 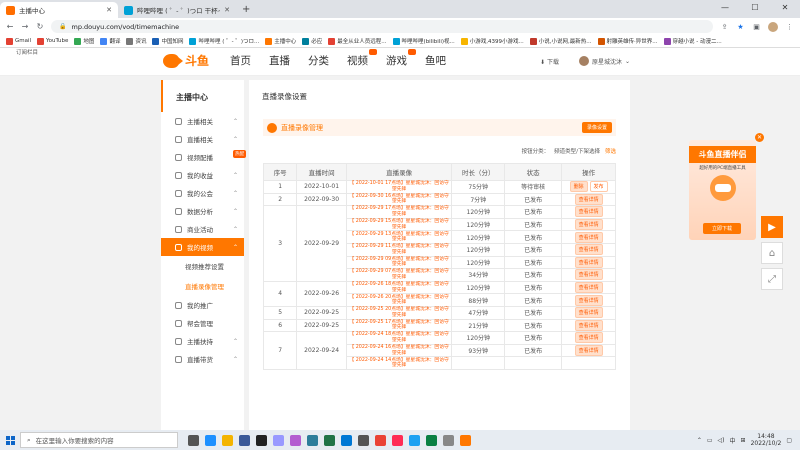 I want to click on nav-games: 游戏, so click(x=401, y=58).